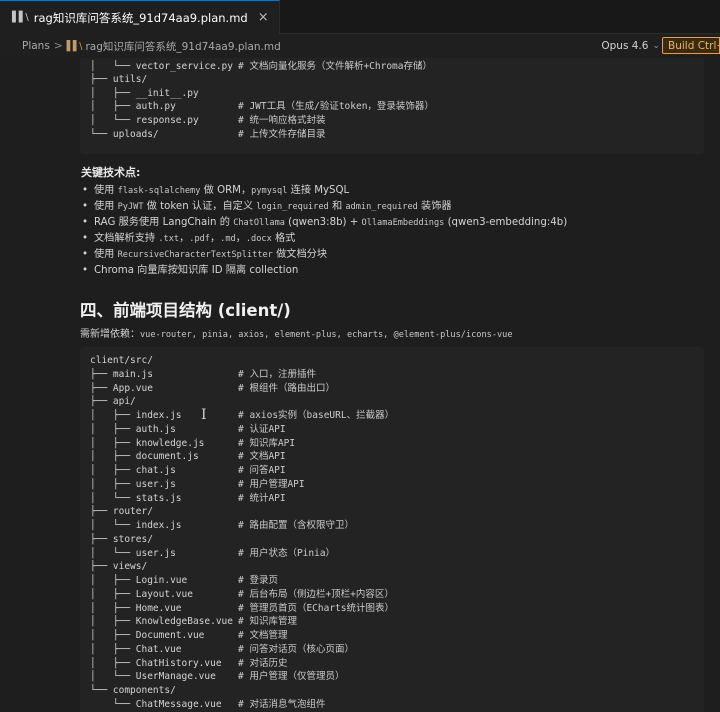  I want to click on inline-code: flask-sqlalchemy, so click(159, 191).